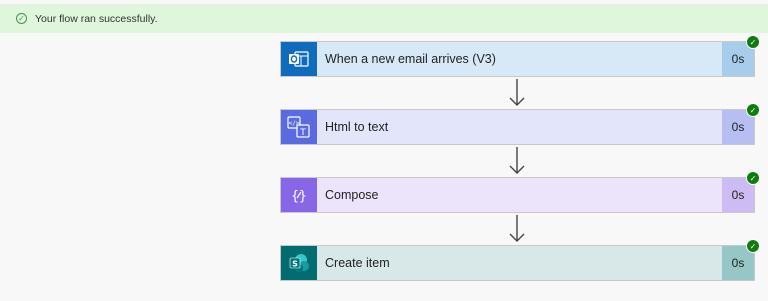  Describe the element at coordinates (295, 264) in the screenshot. I see `svg-text: S` at that location.